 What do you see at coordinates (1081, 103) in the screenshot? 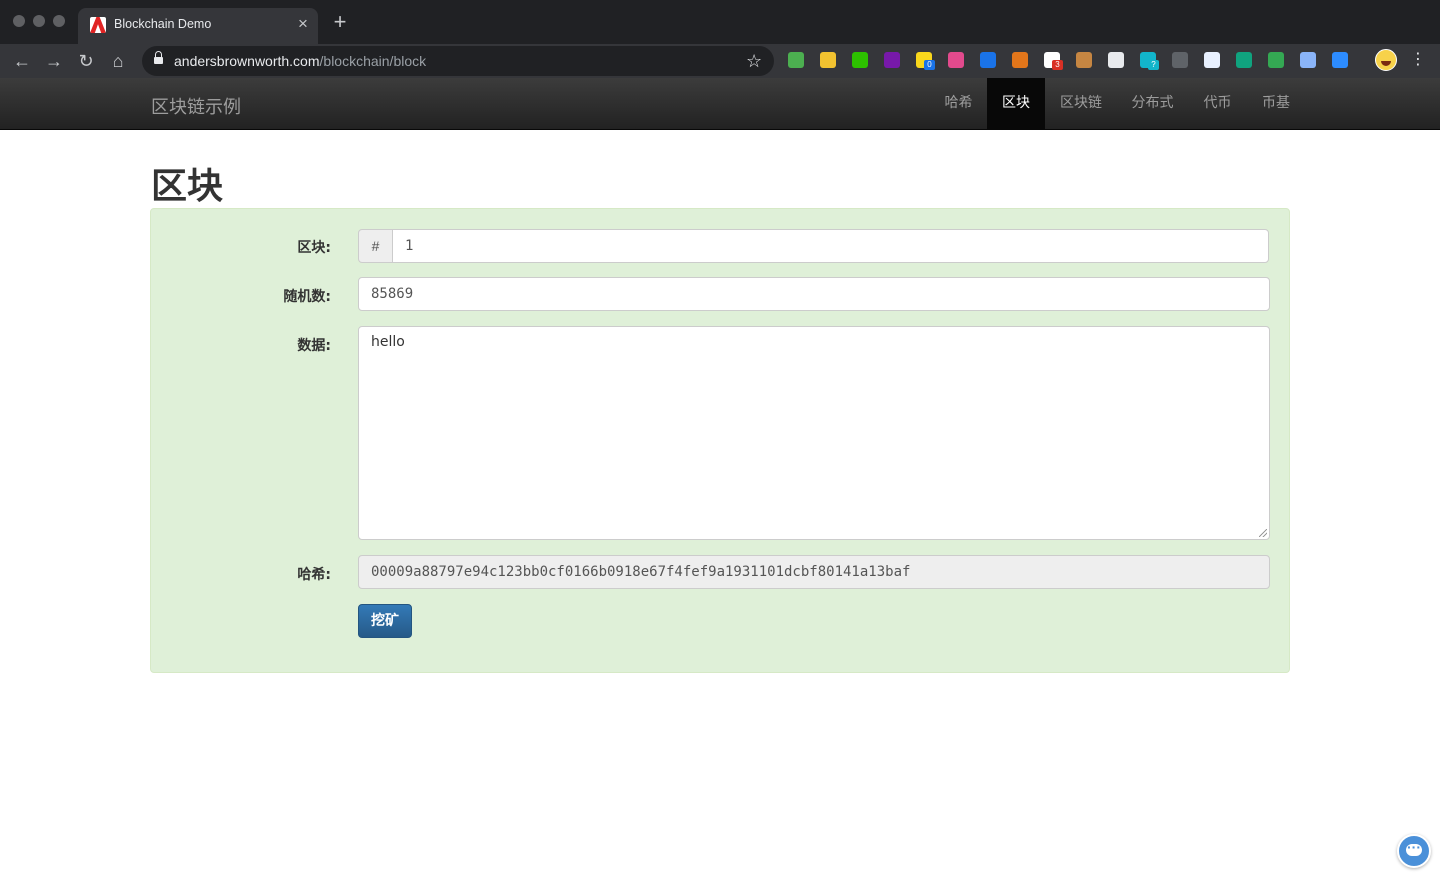
I see `nav-blockchain: 区块链` at bounding box center [1081, 103].